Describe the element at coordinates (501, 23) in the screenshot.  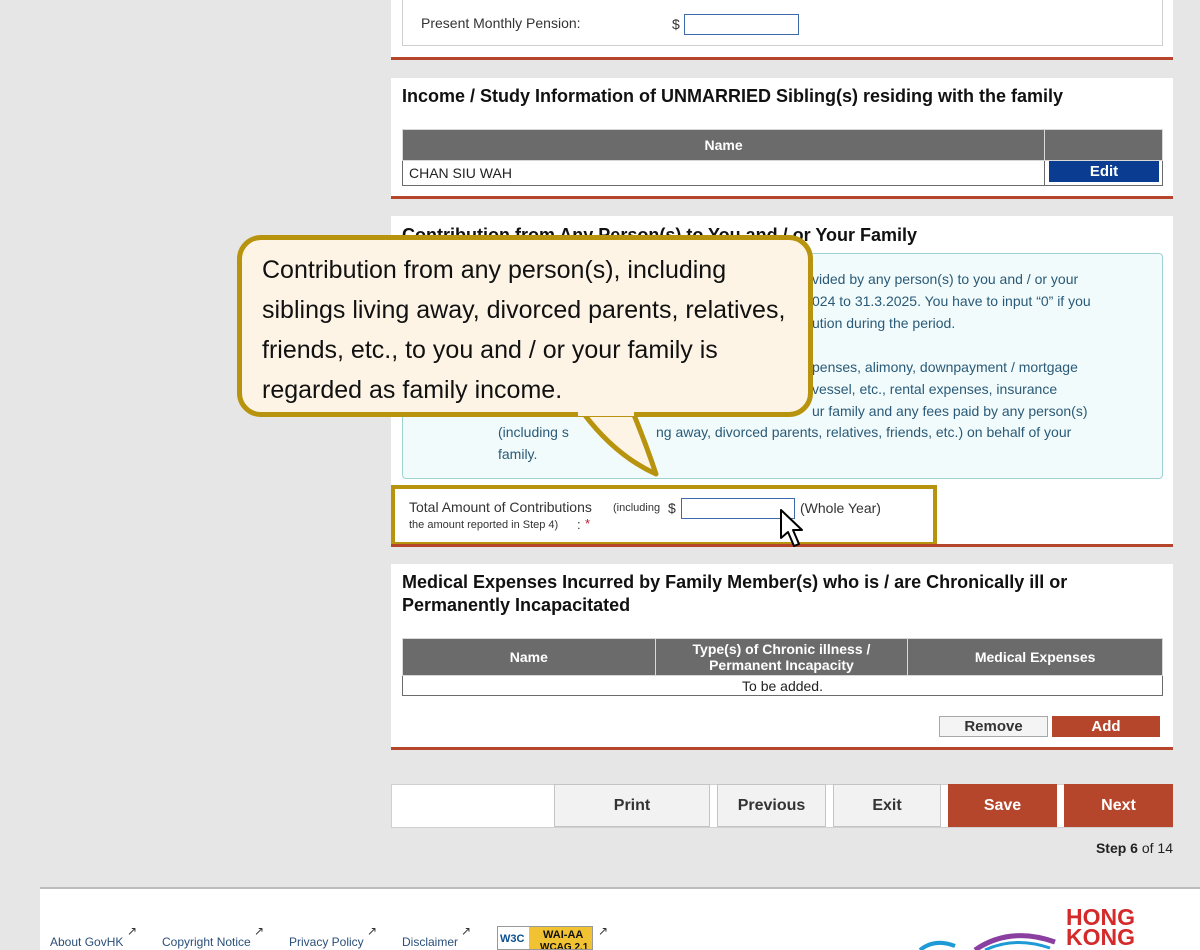
I see `pension-label: Present Monthly Pension:` at that location.